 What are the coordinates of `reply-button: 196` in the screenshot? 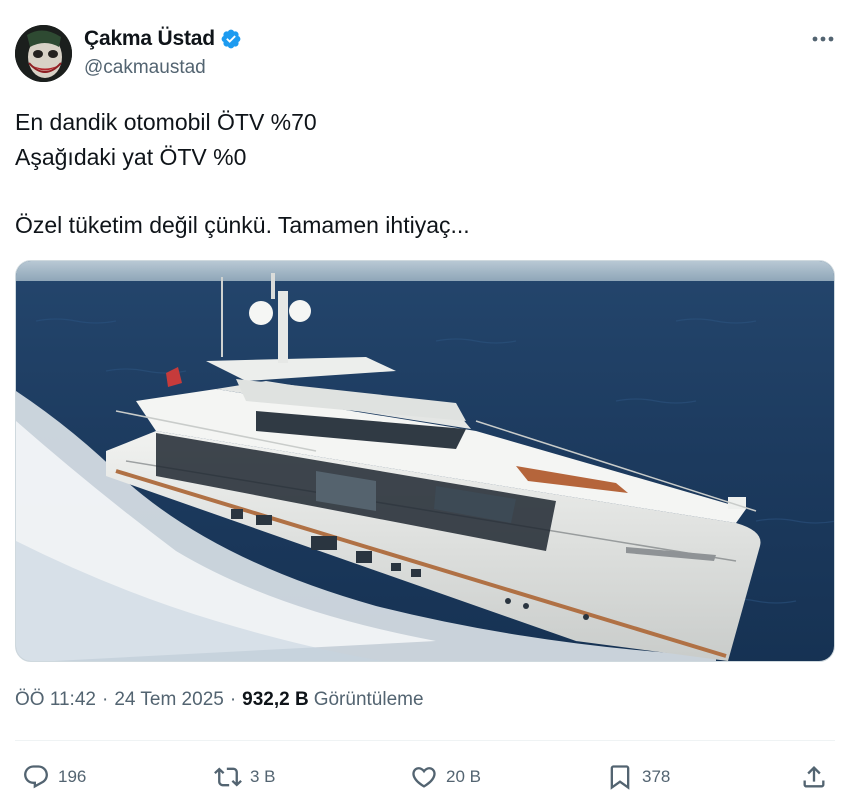 It's located at (54, 777).